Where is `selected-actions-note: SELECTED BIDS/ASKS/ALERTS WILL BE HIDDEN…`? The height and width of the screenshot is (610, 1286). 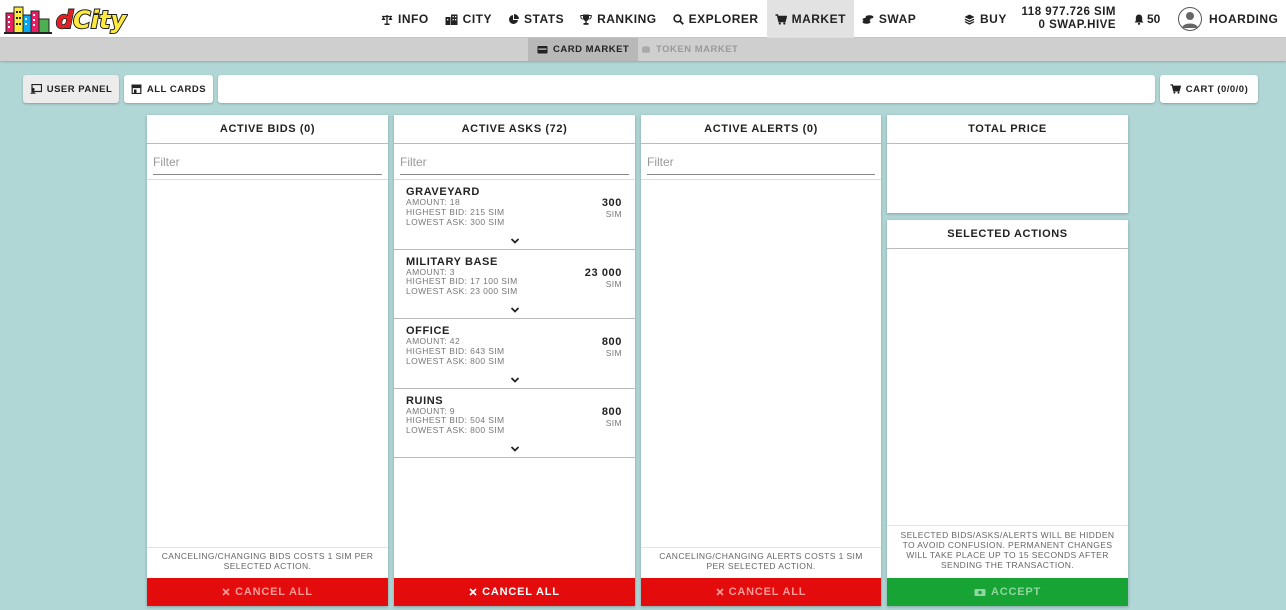 selected-actions-note: SELECTED BIDS/ASKS/ALERTS WILL BE HIDDEN… is located at coordinates (1007, 549).